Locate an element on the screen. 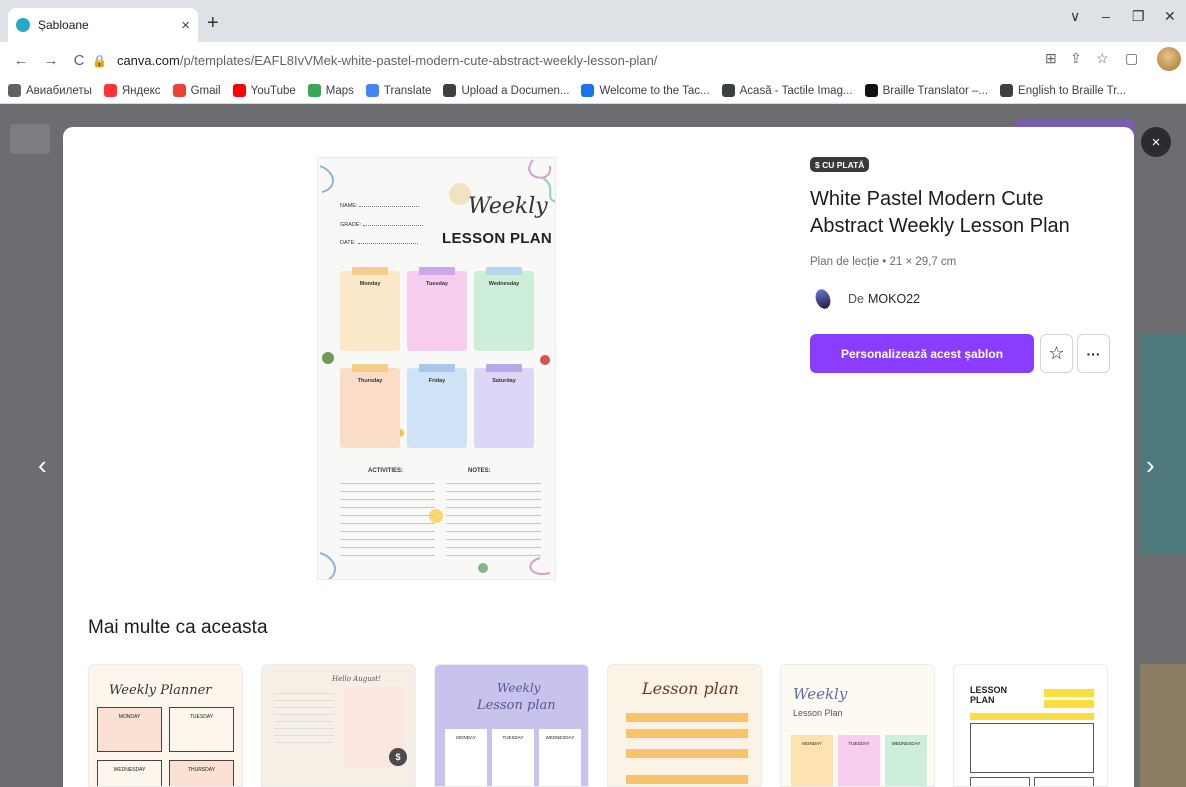 This screenshot has height=787, width=1186. maximize-button: ❐ is located at coordinates (1138, 16).